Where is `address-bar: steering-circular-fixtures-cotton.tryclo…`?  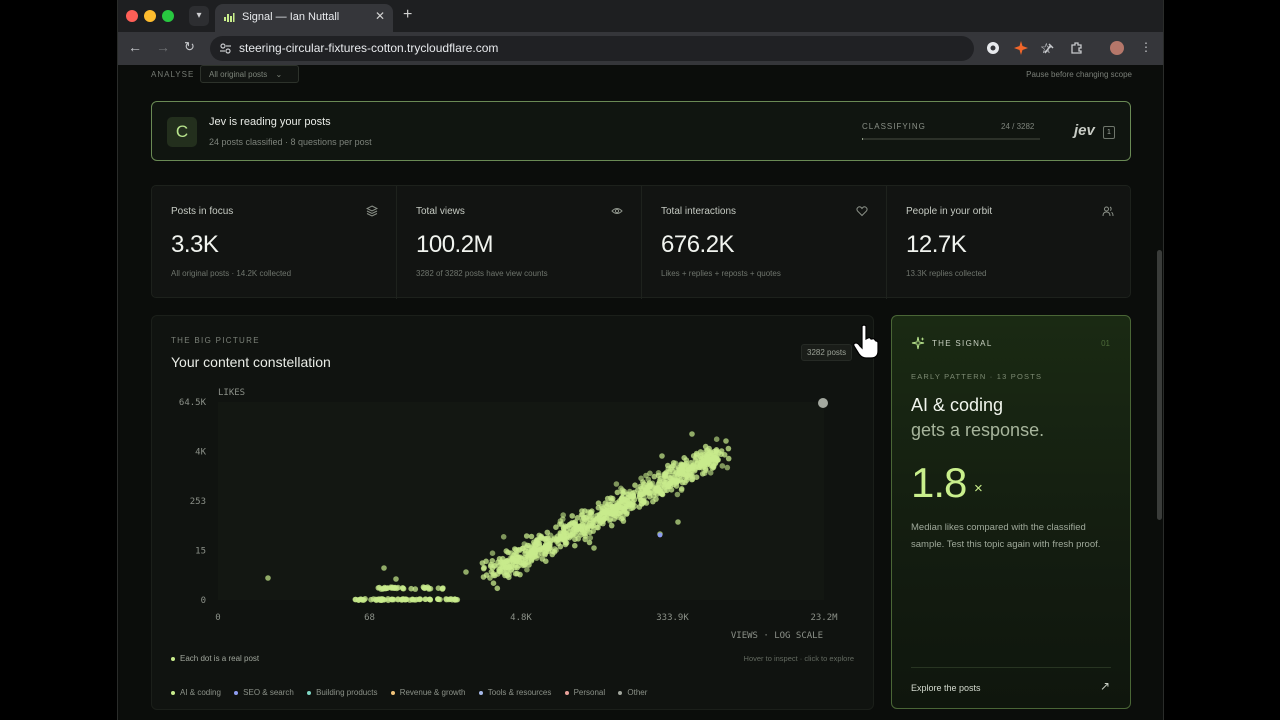
address-bar: steering-circular-fixtures-cotton.tryclo… is located at coordinates (631, 48).